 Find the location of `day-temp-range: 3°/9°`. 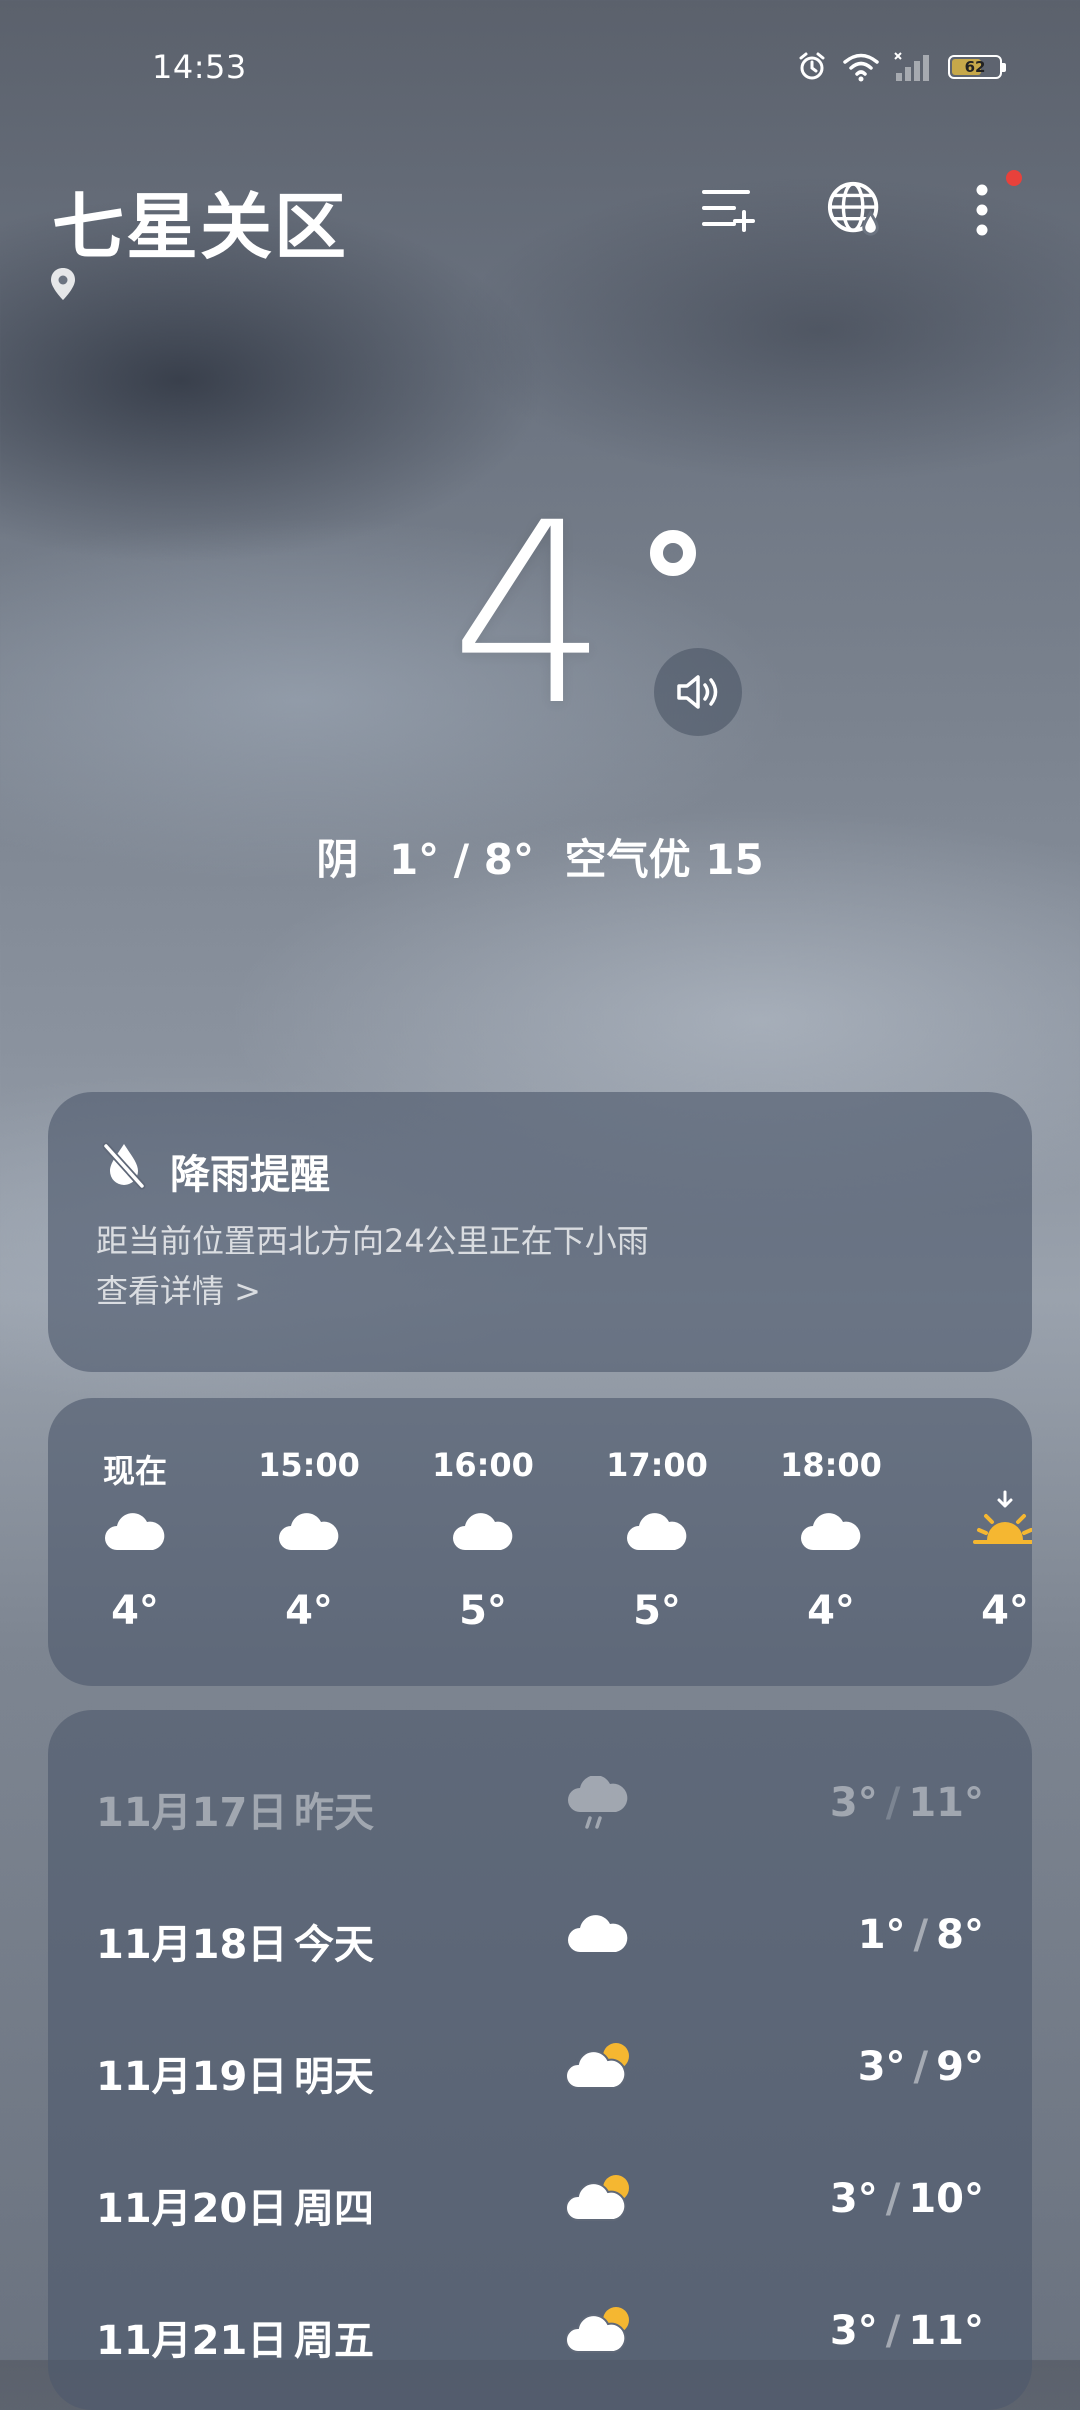

day-temp-range: 3°/9° is located at coordinates (920, 2067).